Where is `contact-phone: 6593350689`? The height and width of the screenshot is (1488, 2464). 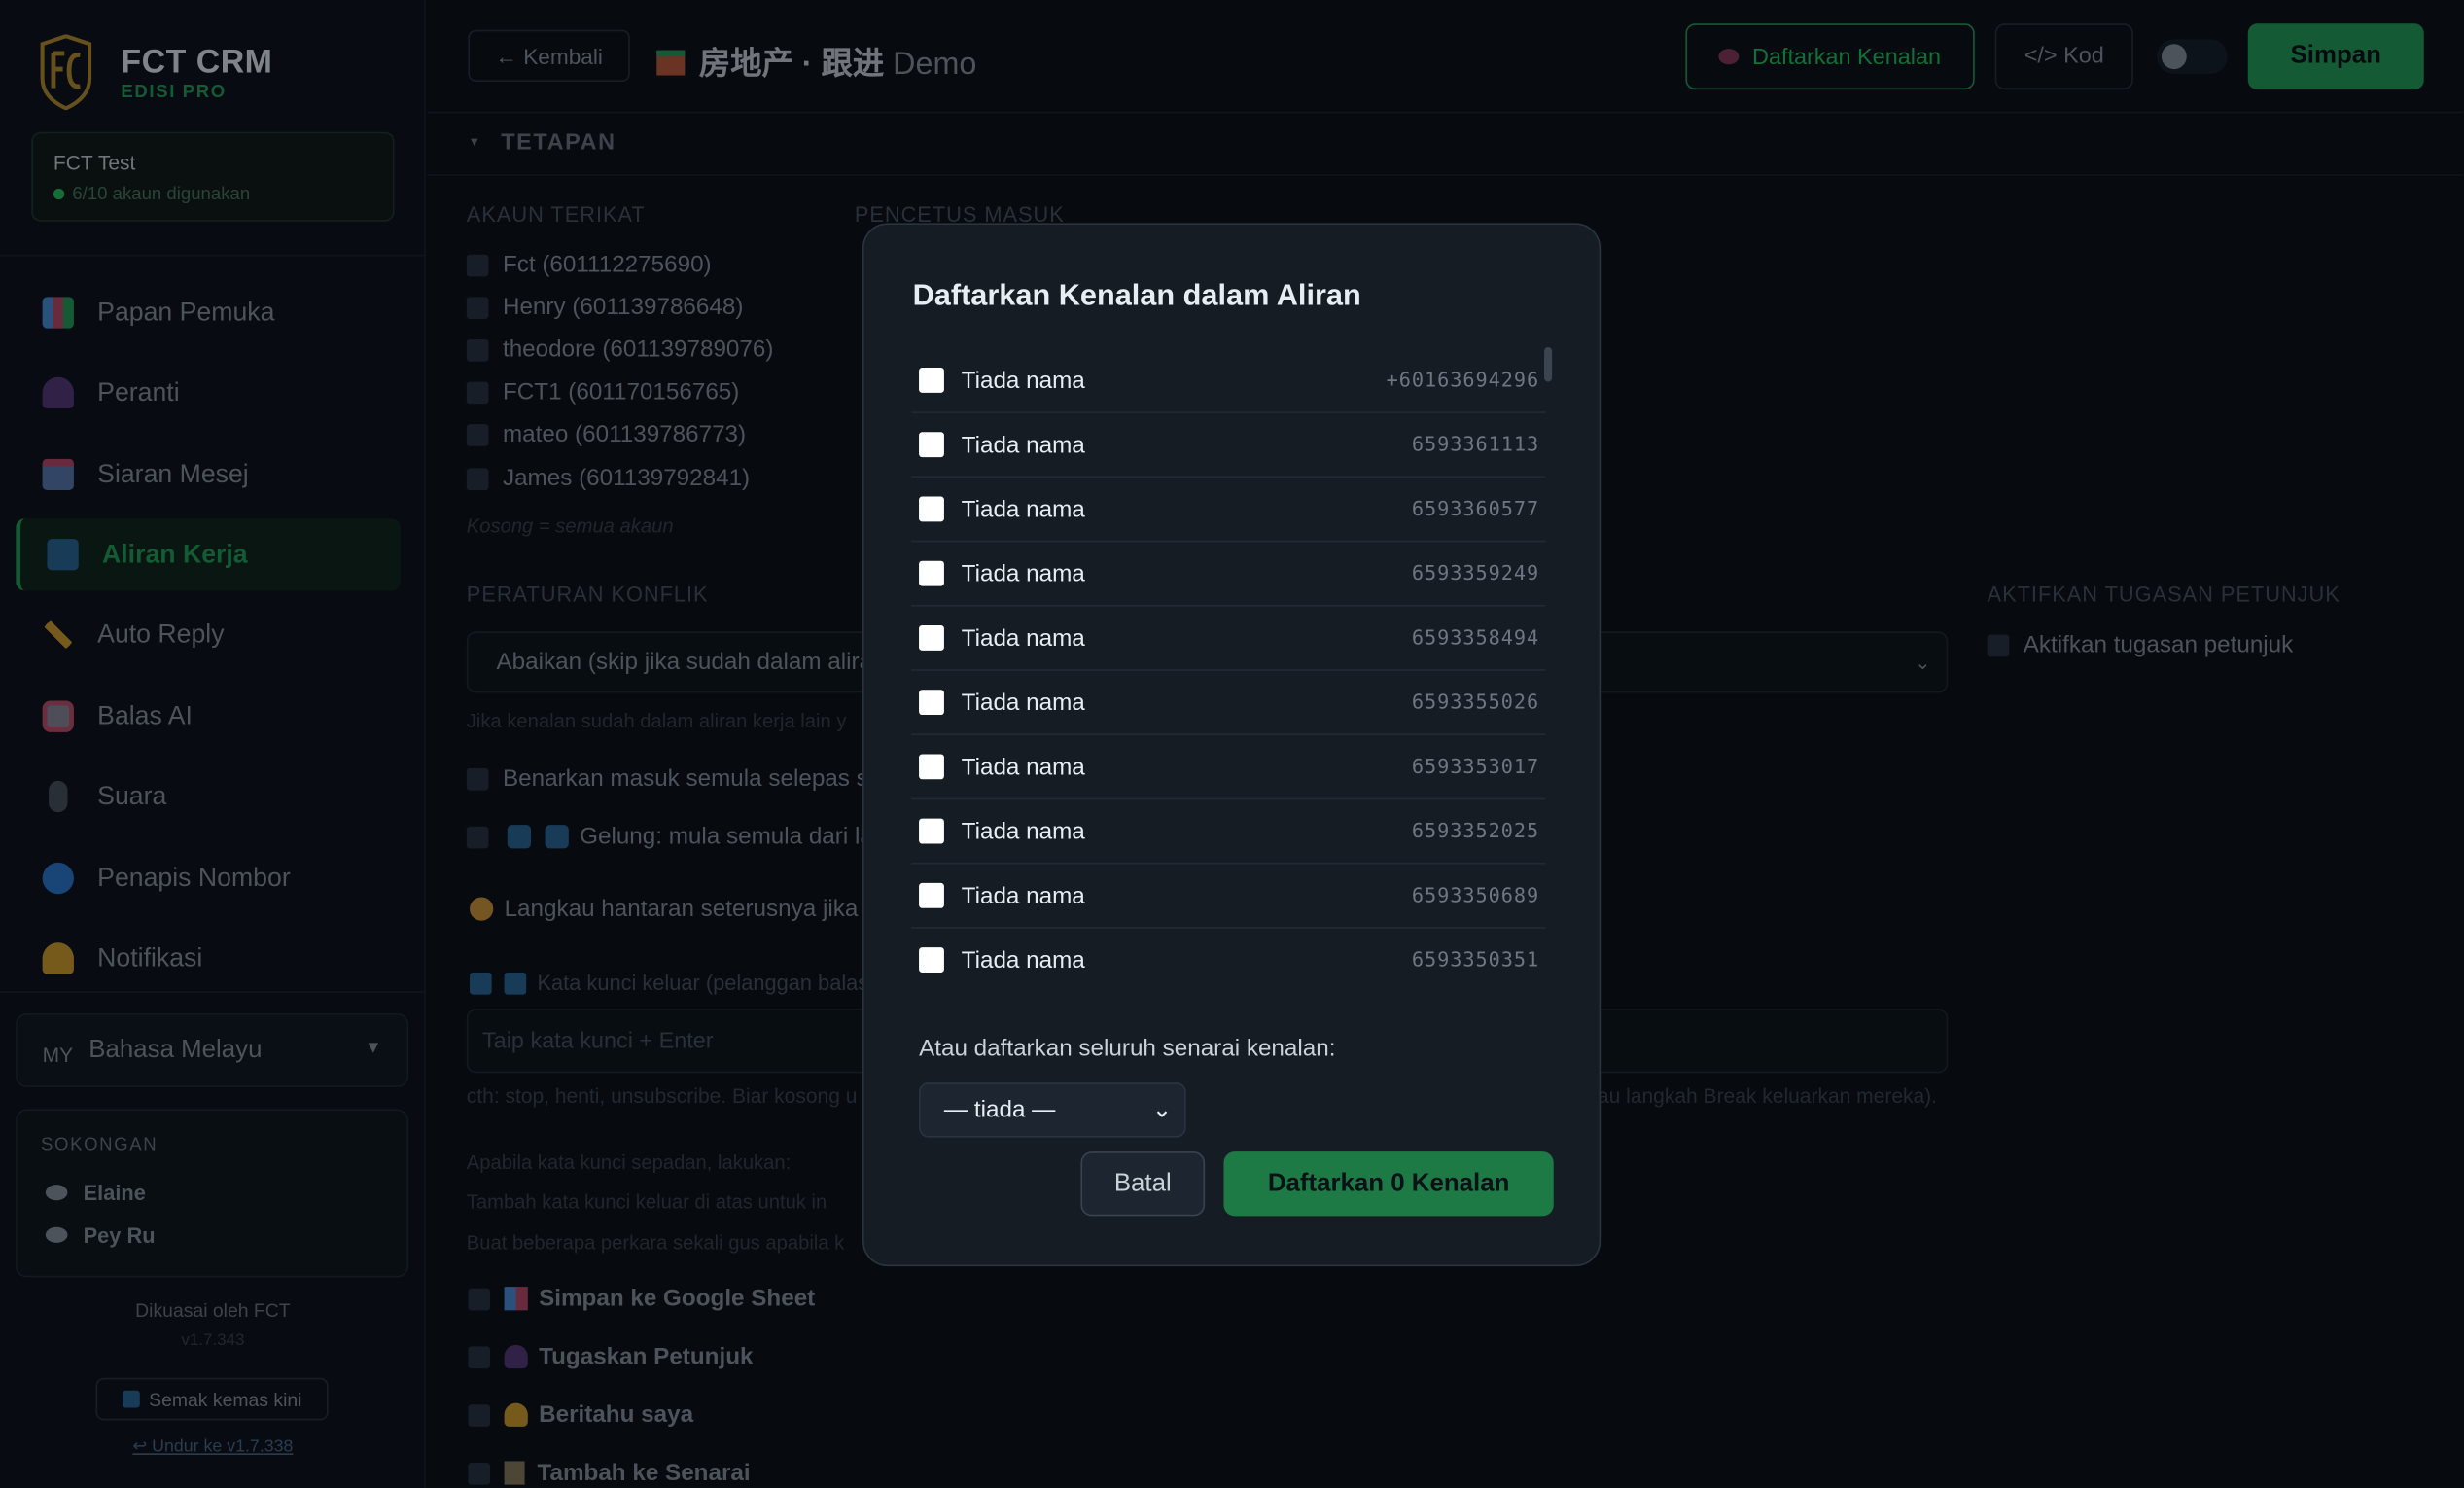
contact-phone: 6593350689 is located at coordinates (1475, 894).